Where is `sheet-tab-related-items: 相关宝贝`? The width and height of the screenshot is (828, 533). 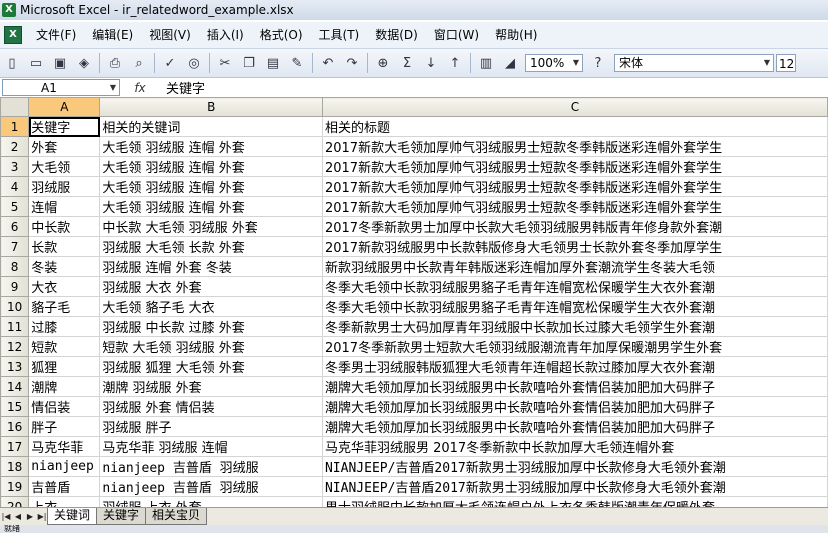 sheet-tab-related-items: 相关宝贝 is located at coordinates (176, 516).